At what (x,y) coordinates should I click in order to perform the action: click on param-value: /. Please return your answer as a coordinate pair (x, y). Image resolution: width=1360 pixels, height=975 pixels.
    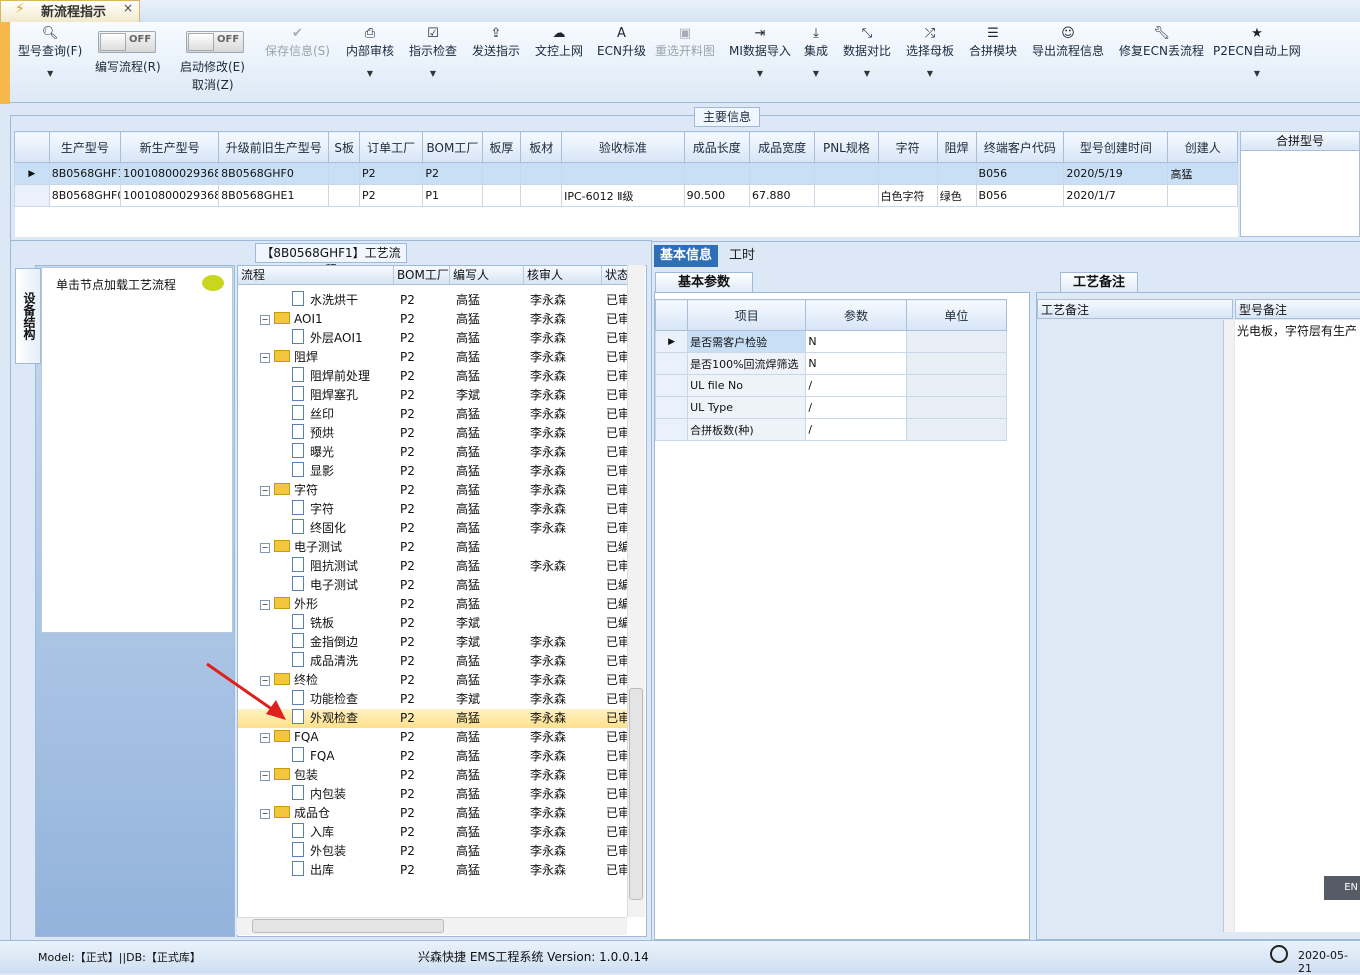
    Looking at the image, I should click on (856, 407).